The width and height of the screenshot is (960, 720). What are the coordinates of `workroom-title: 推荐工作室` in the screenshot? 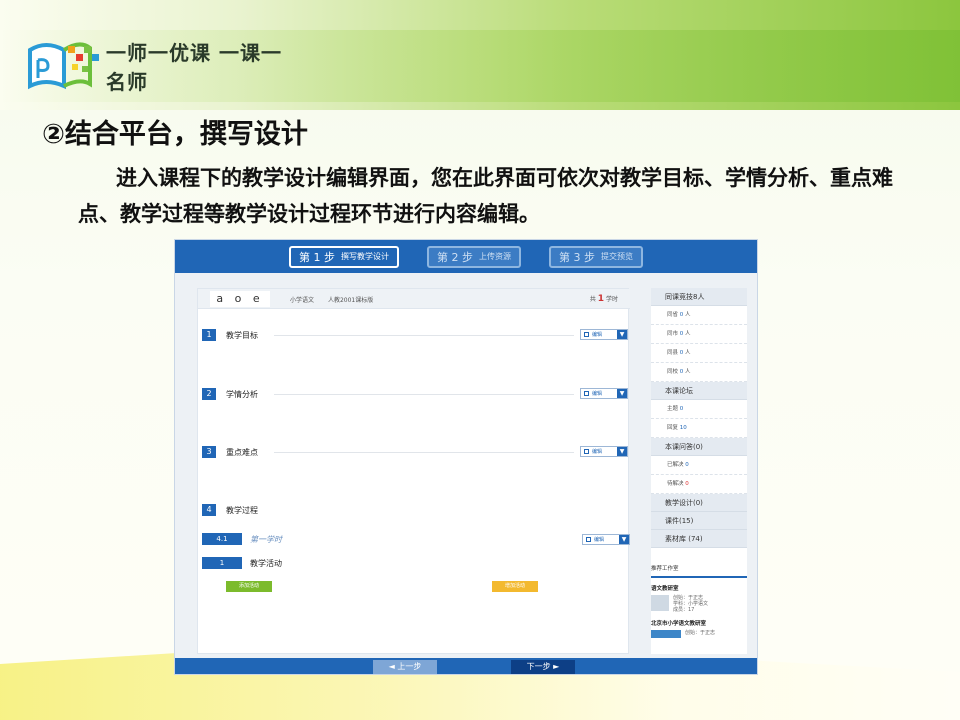 It's located at (699, 567).